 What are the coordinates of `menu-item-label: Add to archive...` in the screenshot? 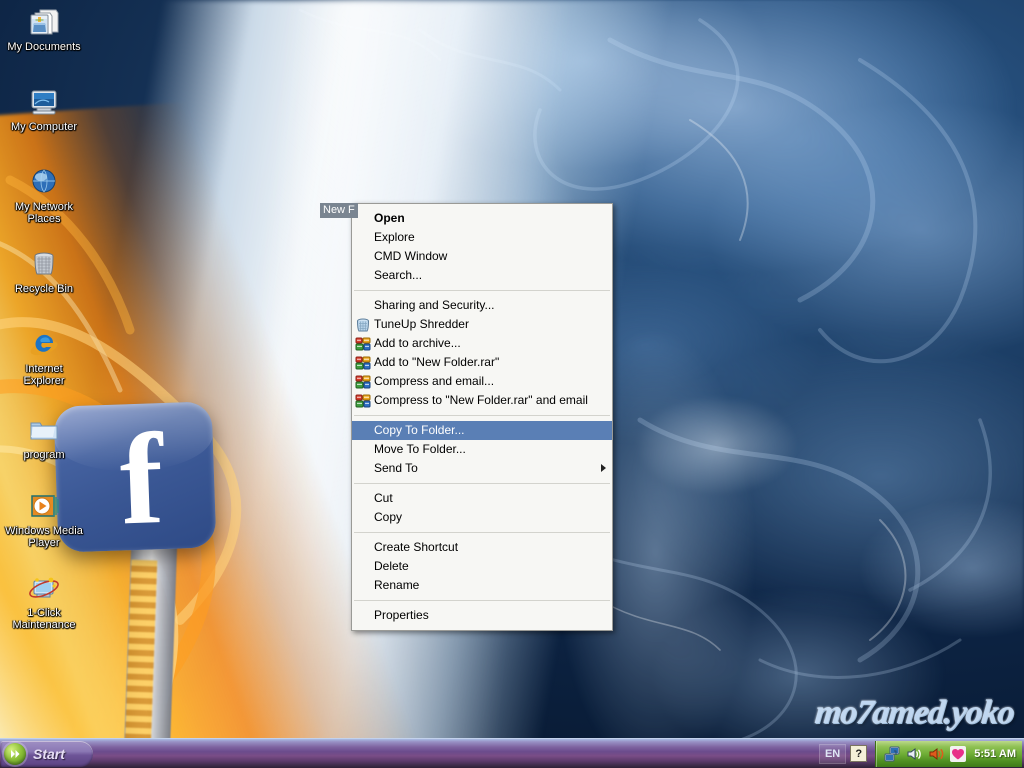 It's located at (417, 343).